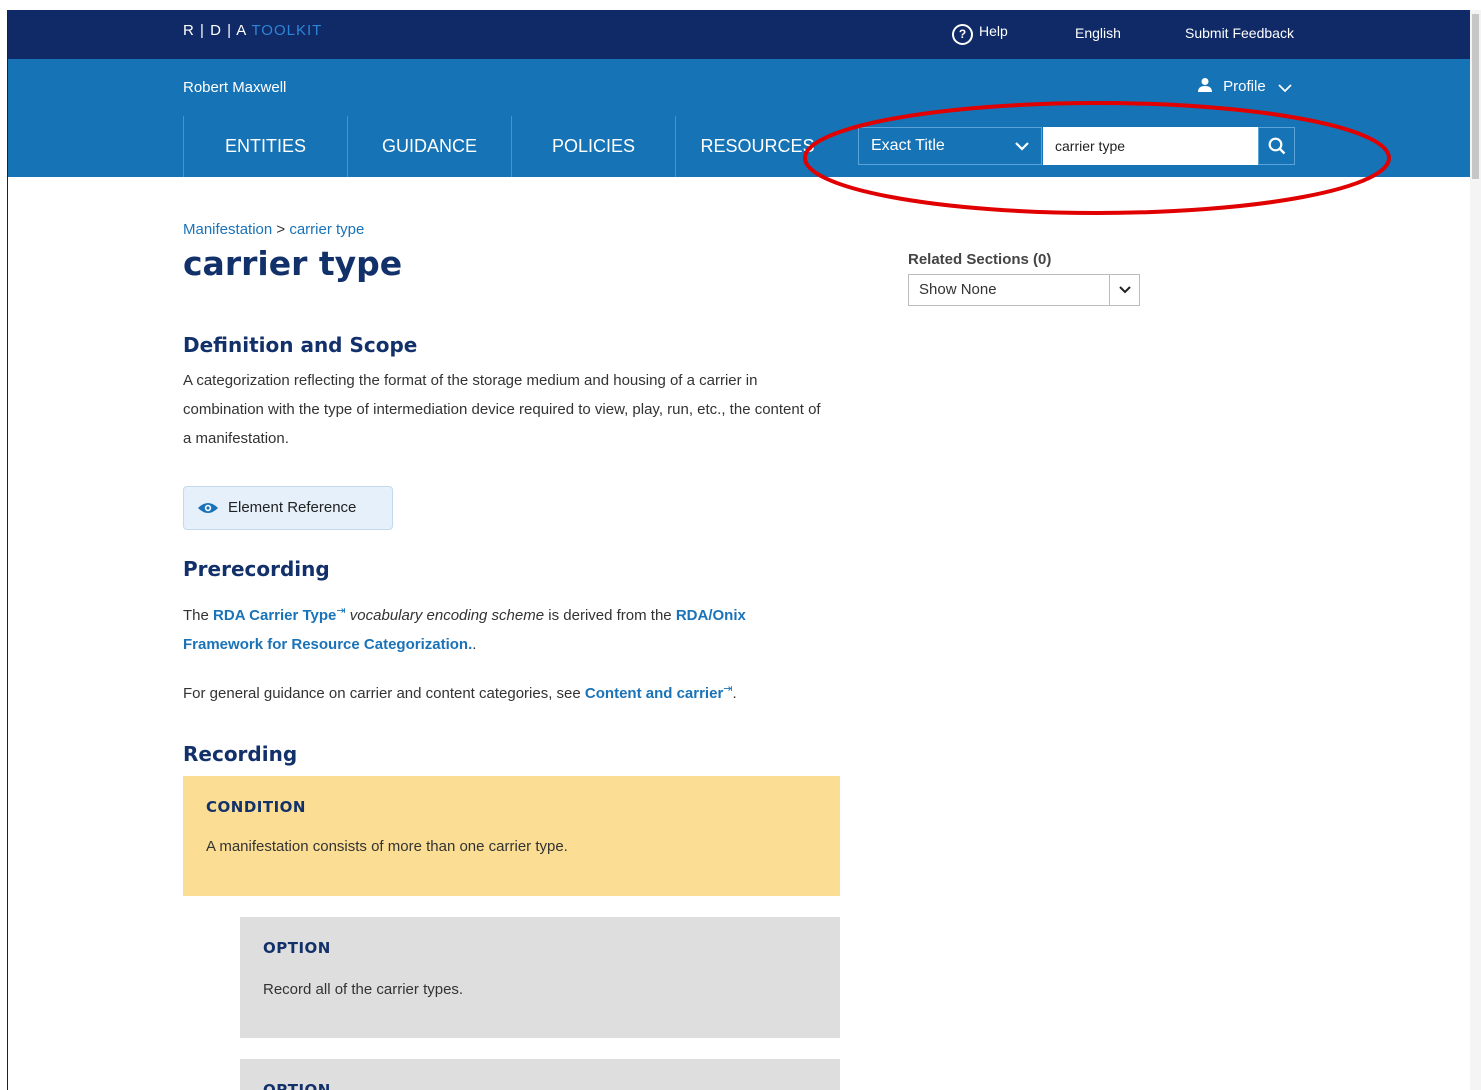 The height and width of the screenshot is (1090, 1481). I want to click on magnifier-icon, so click(1277, 146).